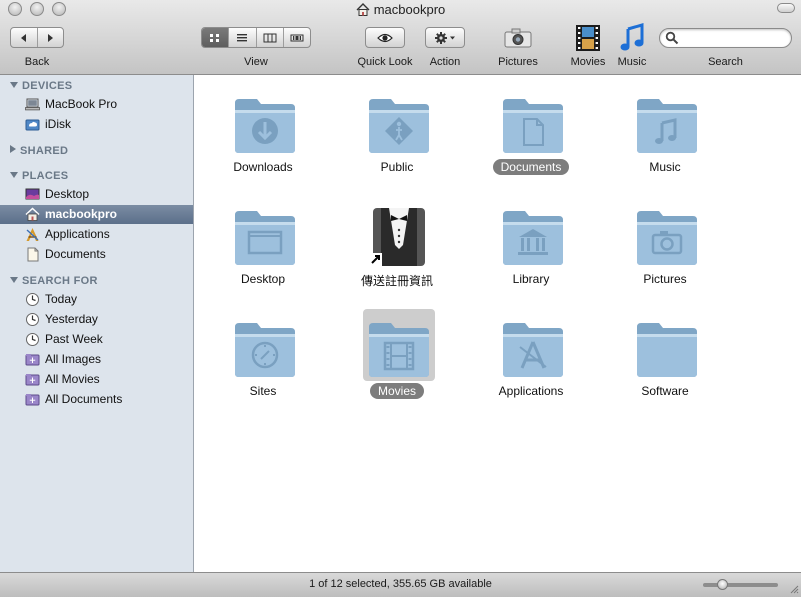 This screenshot has width=801, height=597. I want to click on action-button, so click(445, 37).